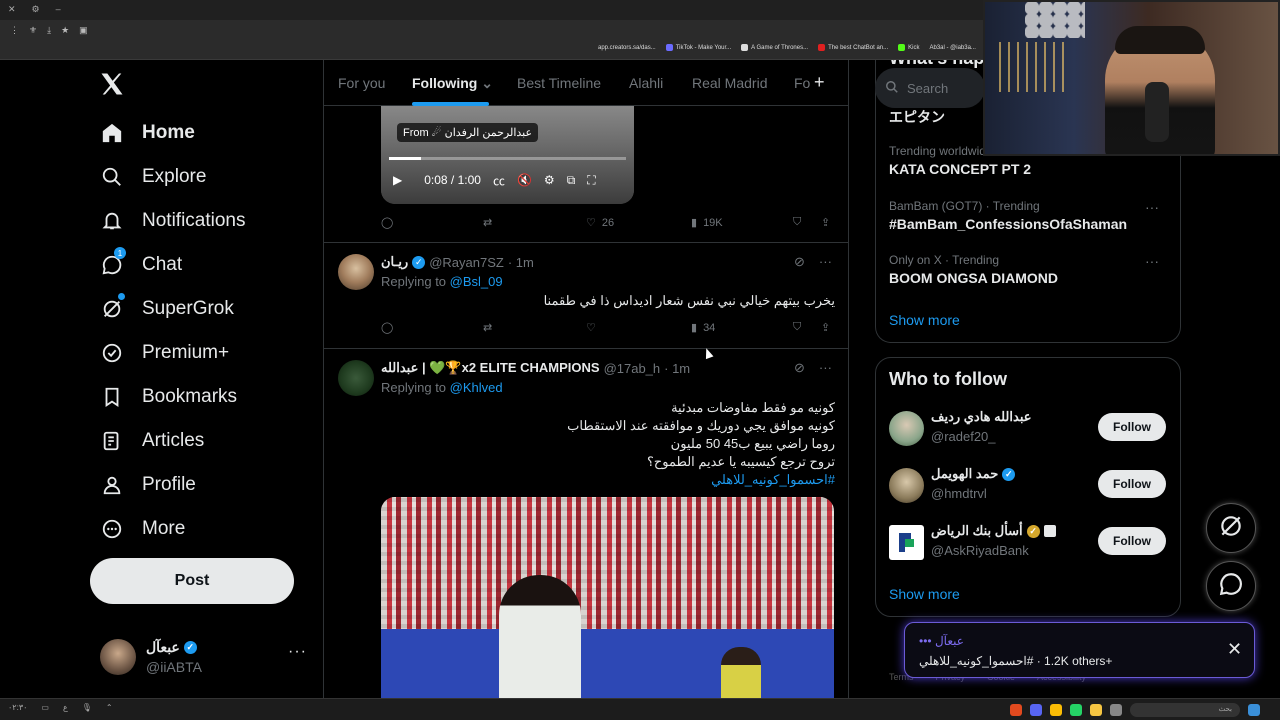  I want to click on x-logo-icon, so click(112, 84).